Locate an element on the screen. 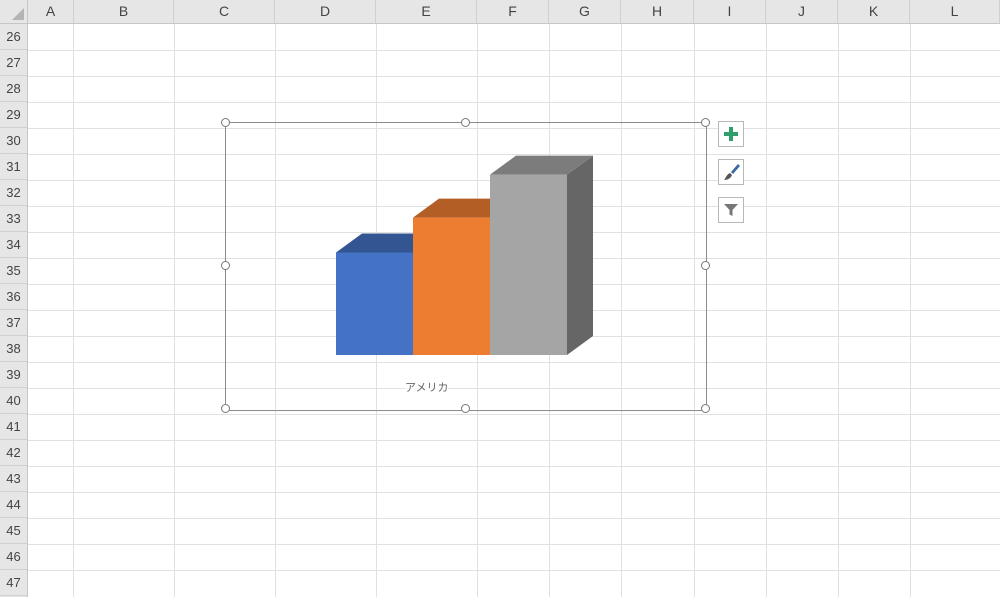  chart-elements-button is located at coordinates (731, 134).